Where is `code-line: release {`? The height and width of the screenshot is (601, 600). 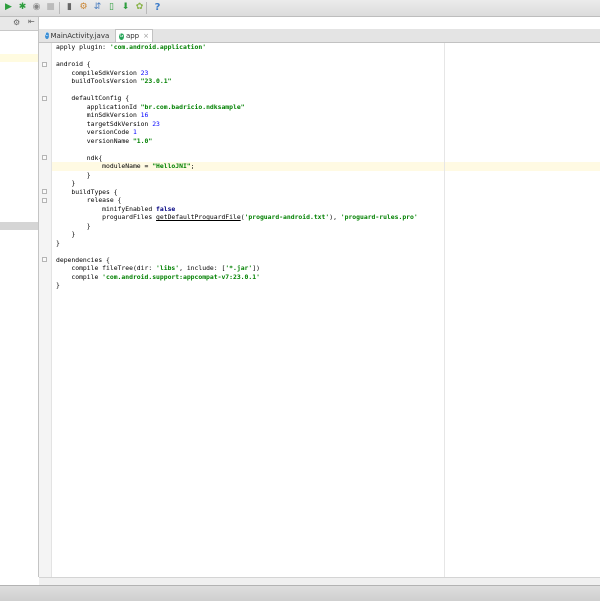
code-line: release { is located at coordinates (237, 200).